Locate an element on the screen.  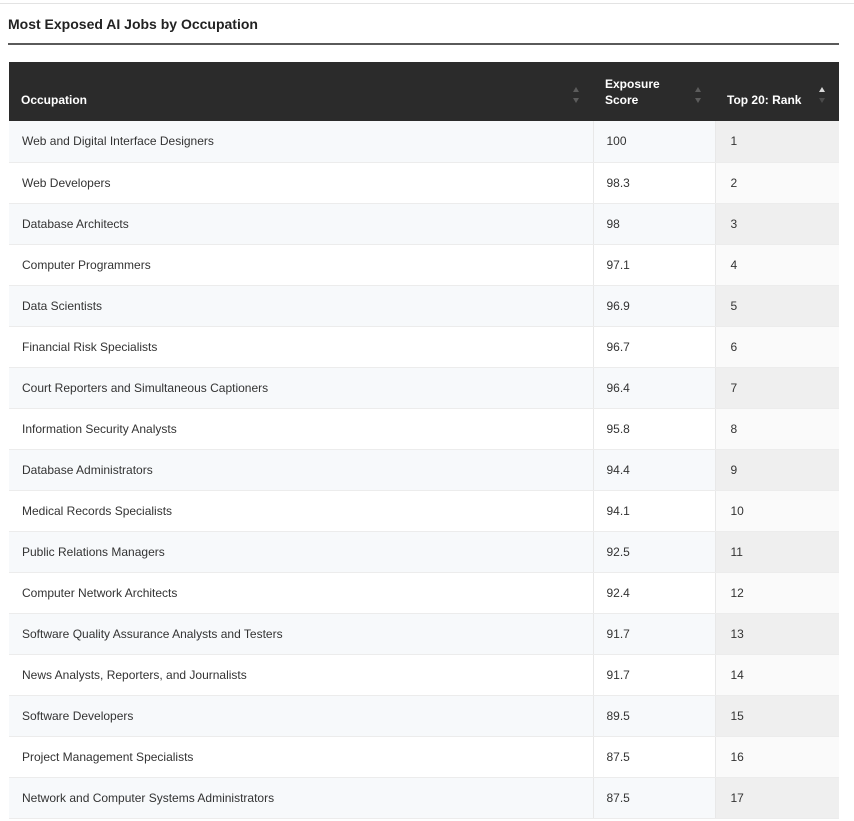
exposure-score-cell: 94.1 is located at coordinates (654, 511).